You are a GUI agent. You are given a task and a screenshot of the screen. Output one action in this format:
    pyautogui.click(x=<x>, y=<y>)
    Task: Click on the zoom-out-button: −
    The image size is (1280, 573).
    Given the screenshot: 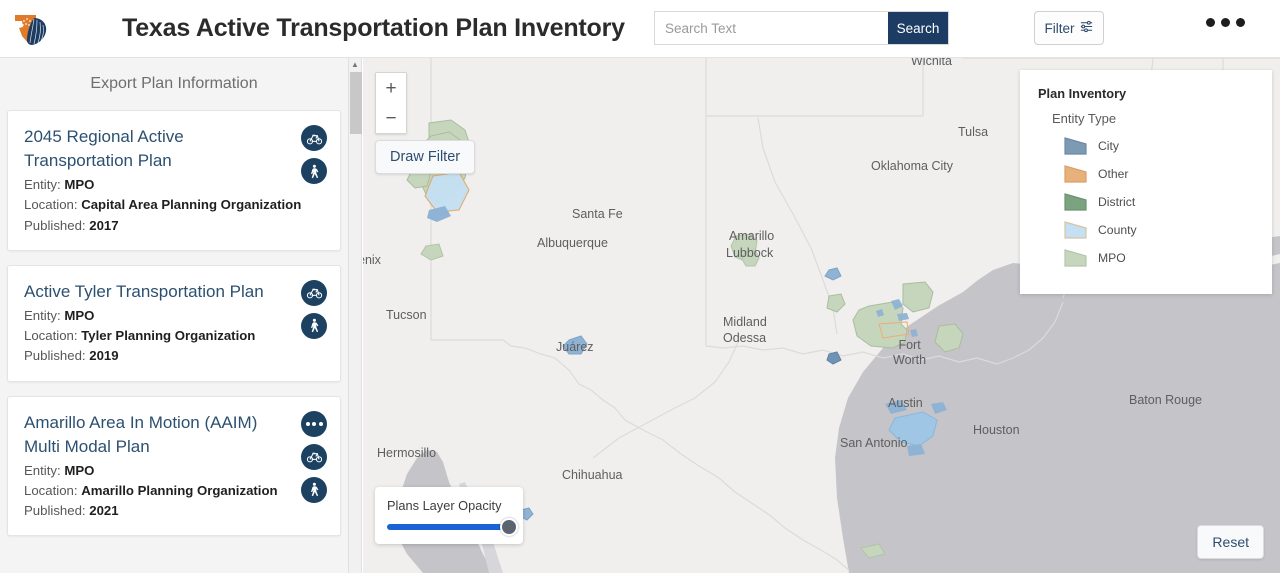 What is the action you would take?
    pyautogui.click(x=391, y=118)
    